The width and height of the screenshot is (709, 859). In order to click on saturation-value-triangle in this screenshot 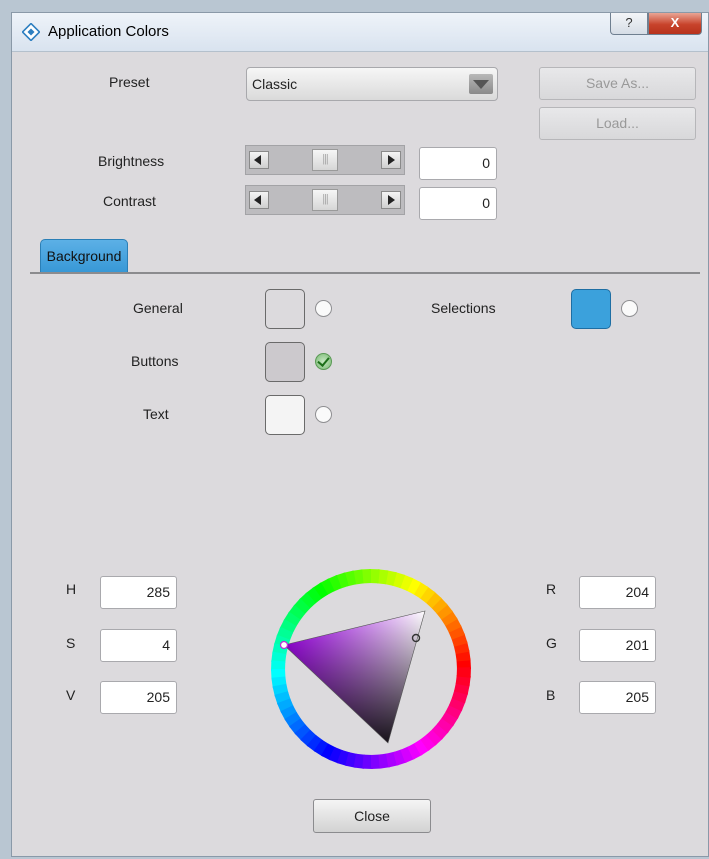, I will do `click(354, 677)`.